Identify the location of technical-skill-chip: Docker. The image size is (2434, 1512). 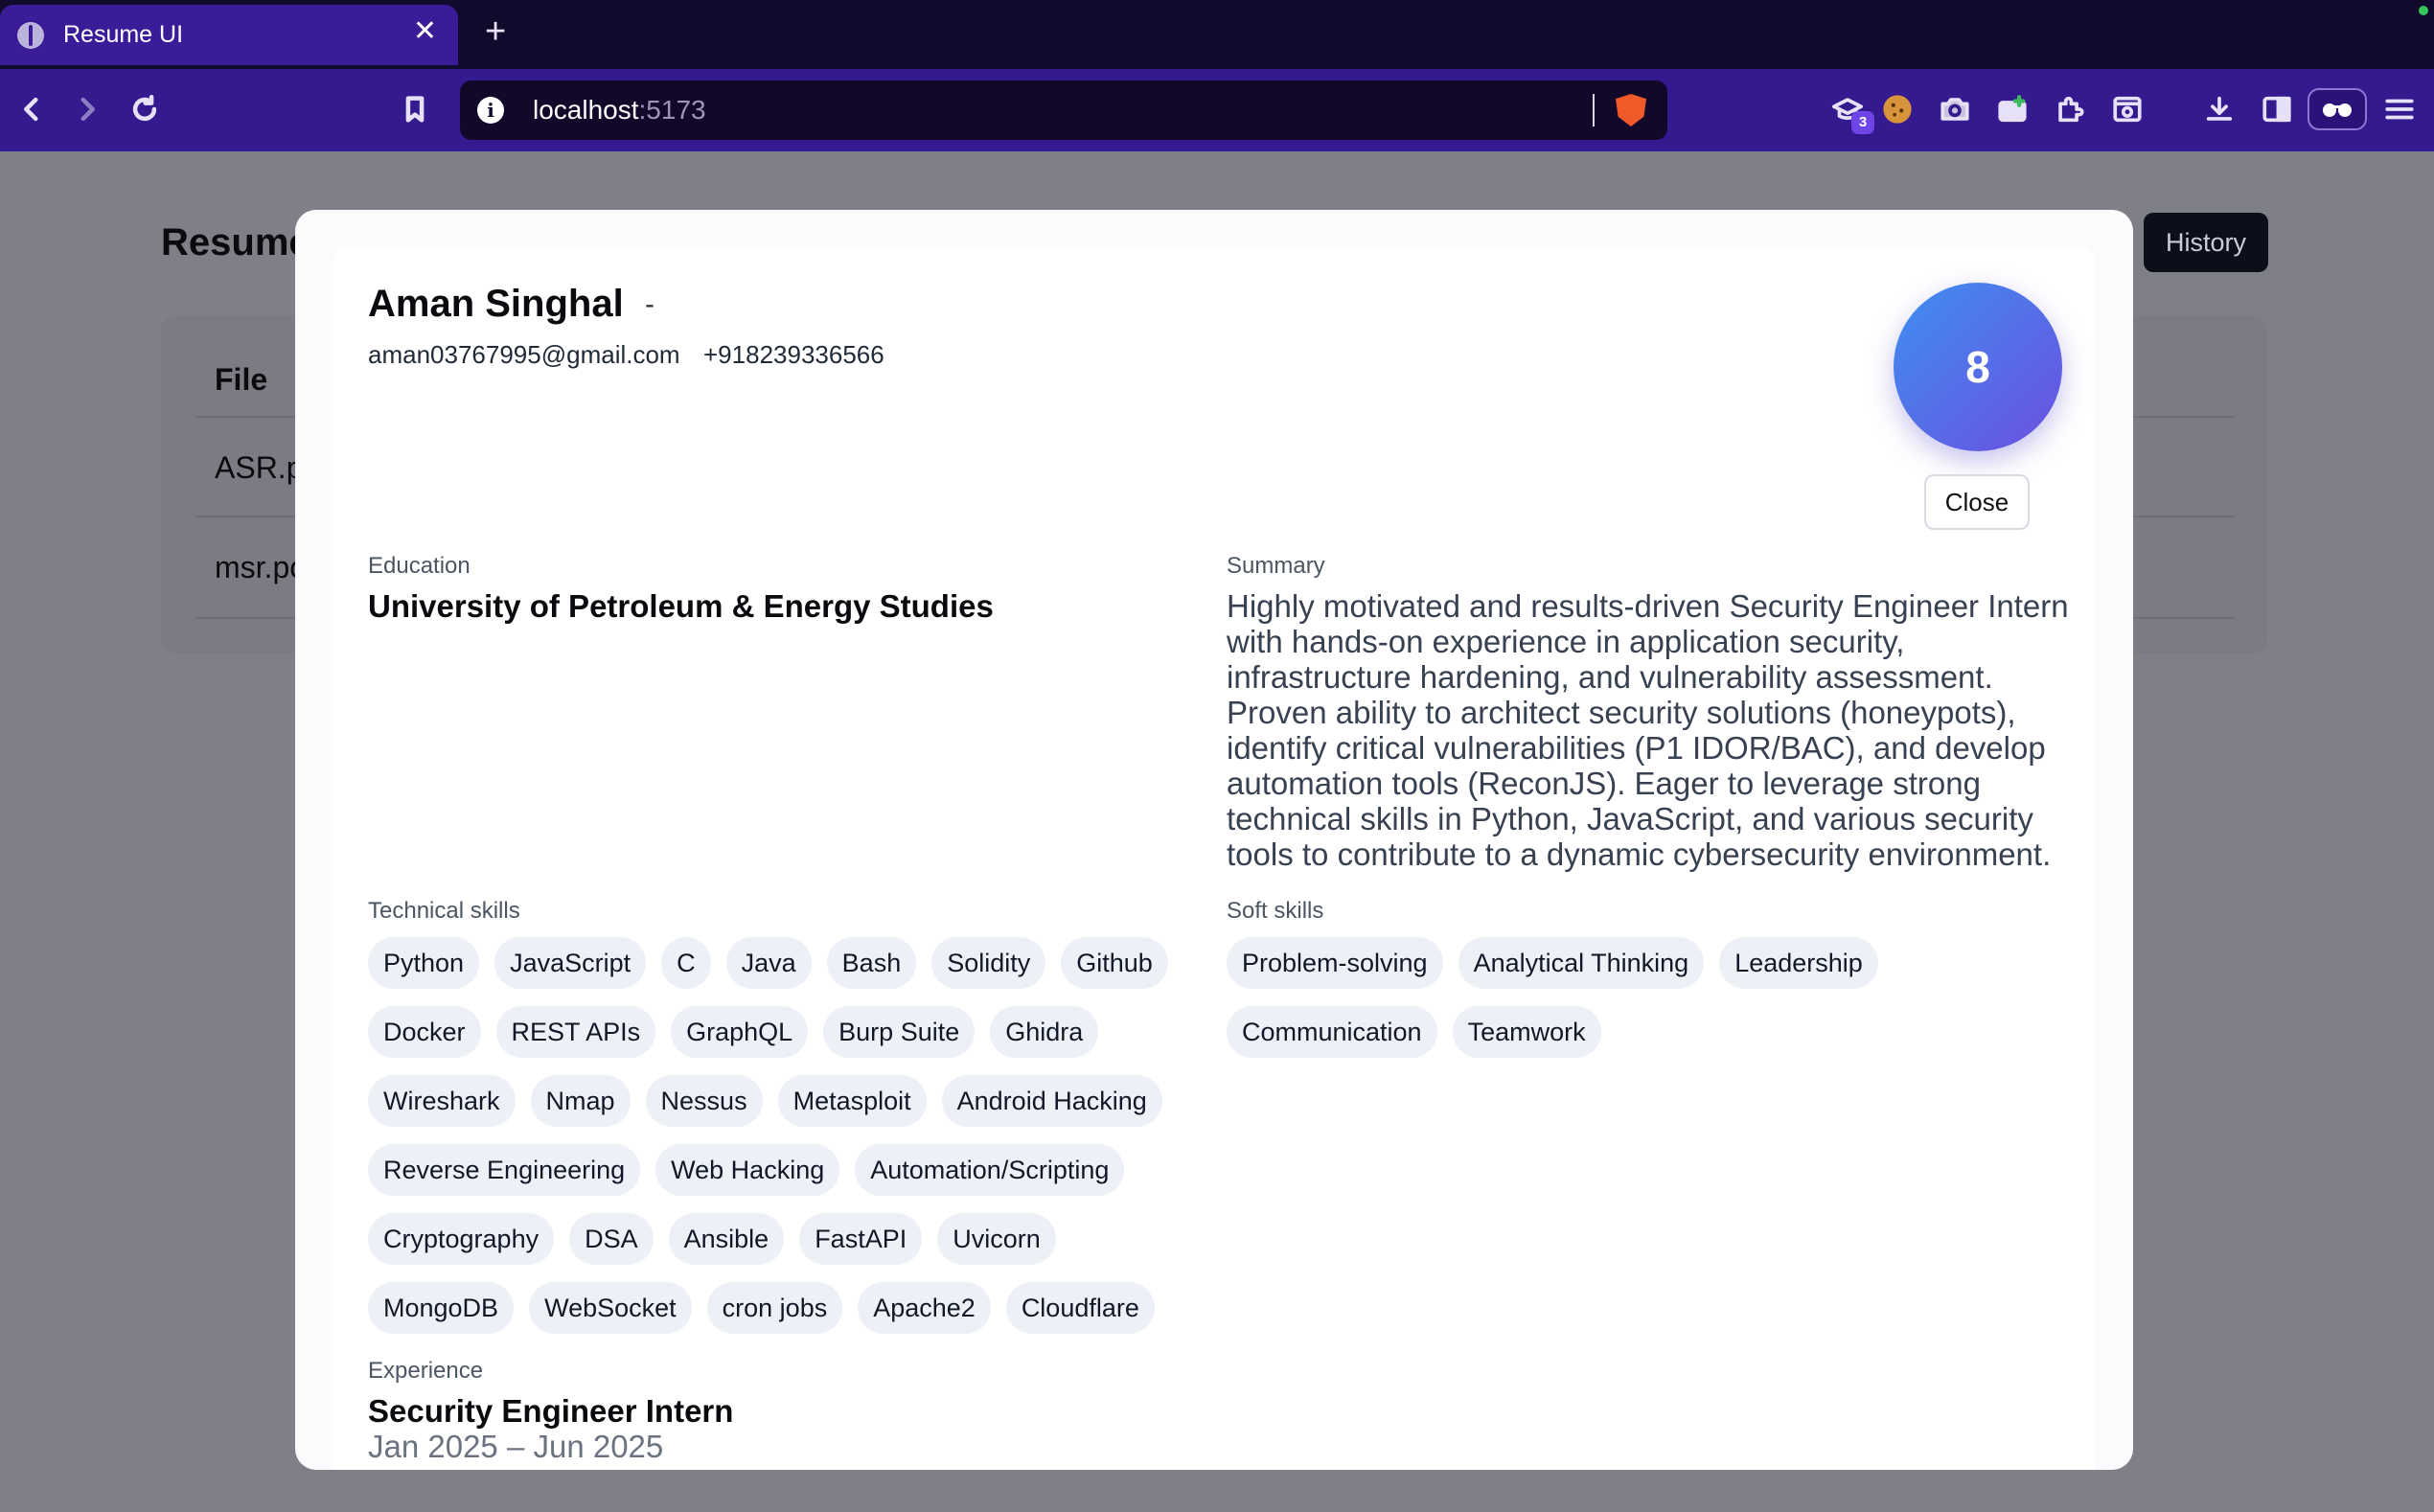
(424, 1032).